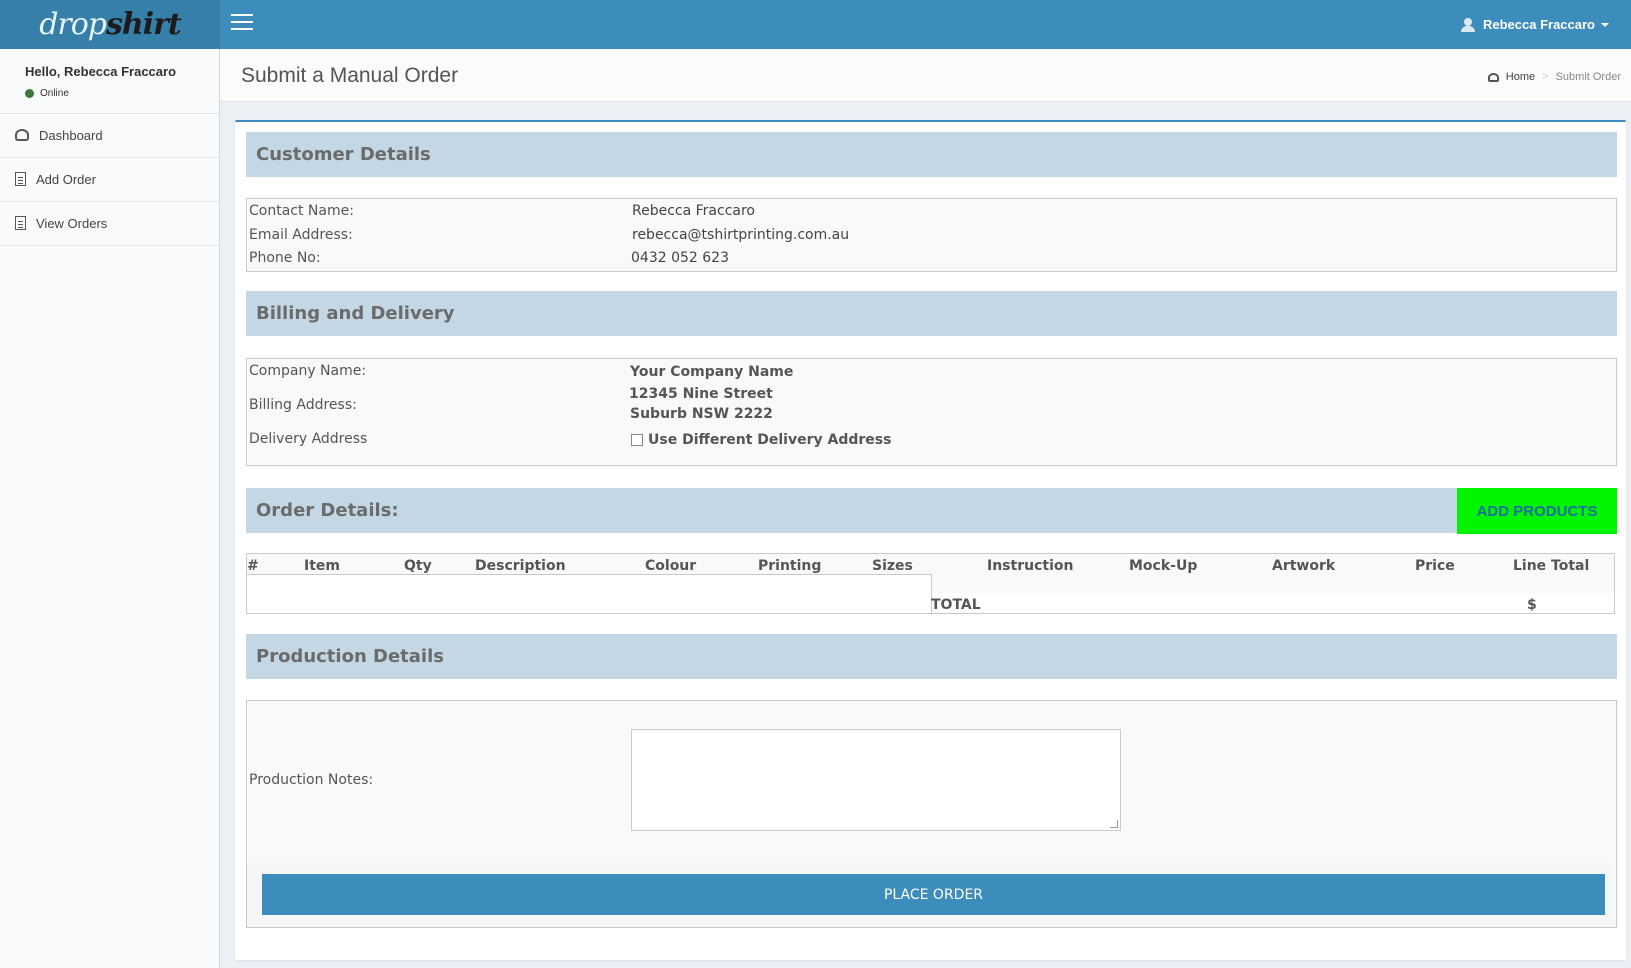  I want to click on column-header: Description, so click(520, 566).